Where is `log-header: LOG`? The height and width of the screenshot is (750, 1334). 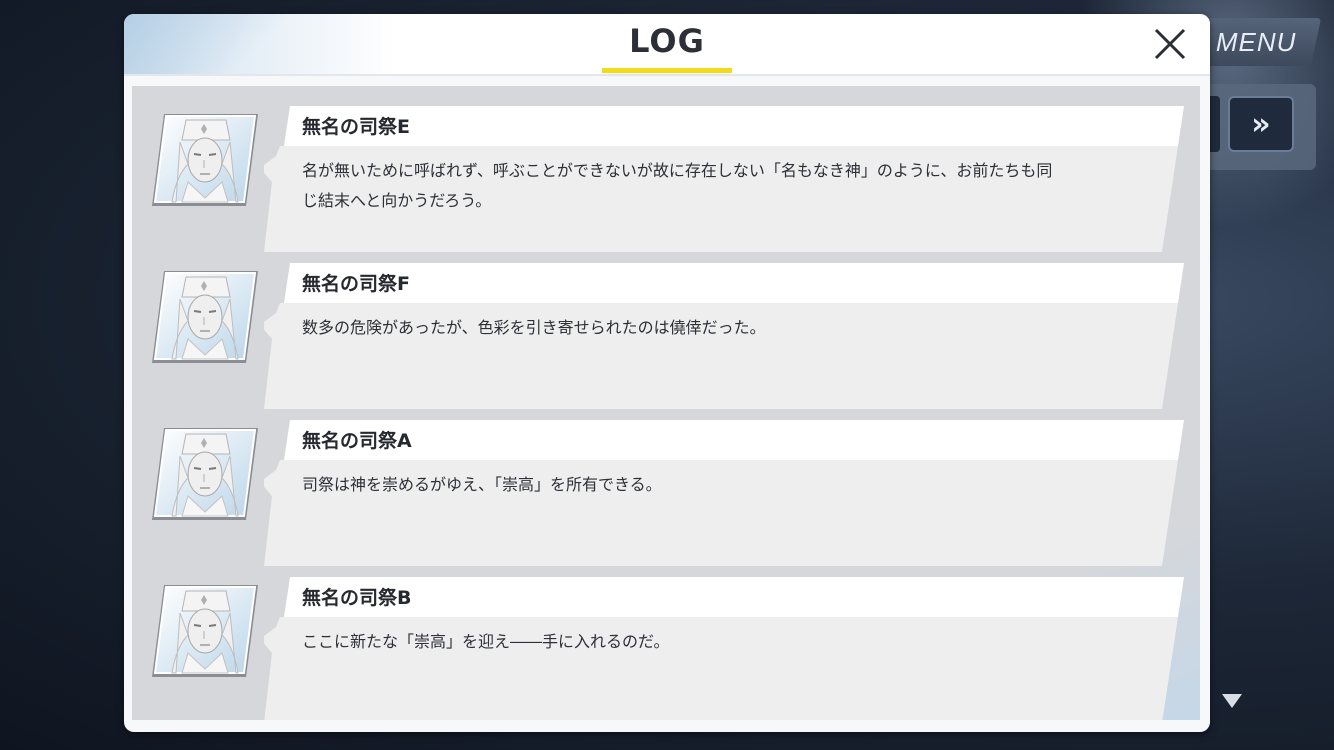 log-header: LOG is located at coordinates (667, 45).